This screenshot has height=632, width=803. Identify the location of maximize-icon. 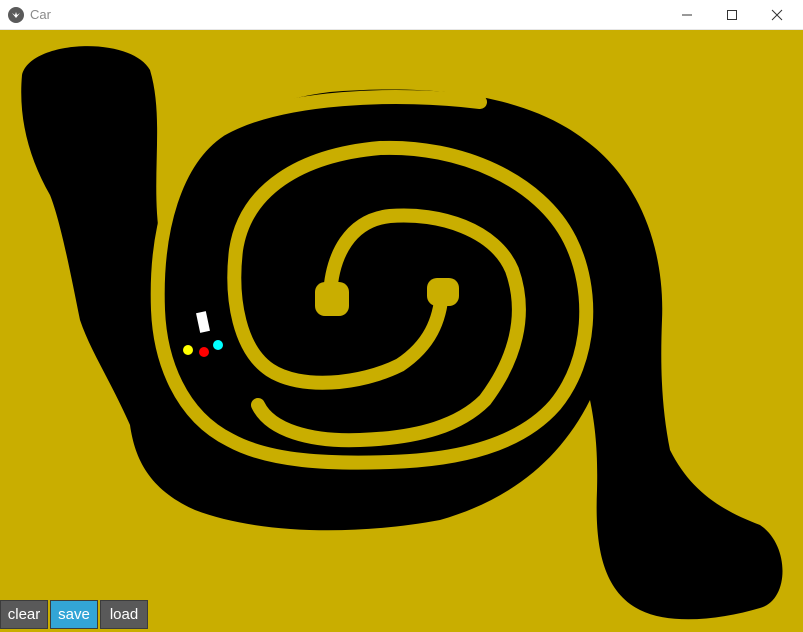
(732, 14).